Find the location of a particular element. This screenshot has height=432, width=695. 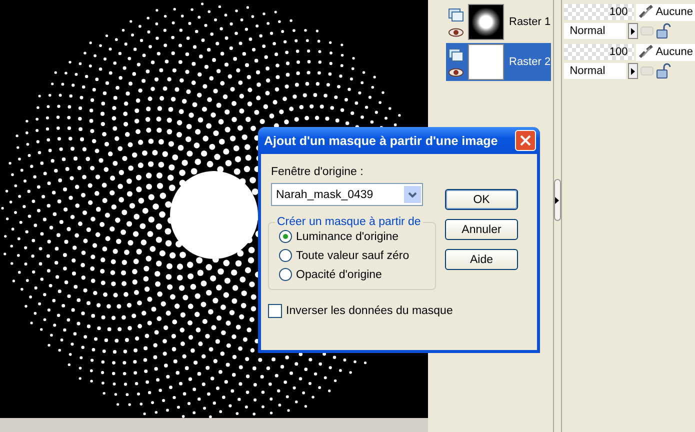

dialog-button: Annuler is located at coordinates (481, 229).